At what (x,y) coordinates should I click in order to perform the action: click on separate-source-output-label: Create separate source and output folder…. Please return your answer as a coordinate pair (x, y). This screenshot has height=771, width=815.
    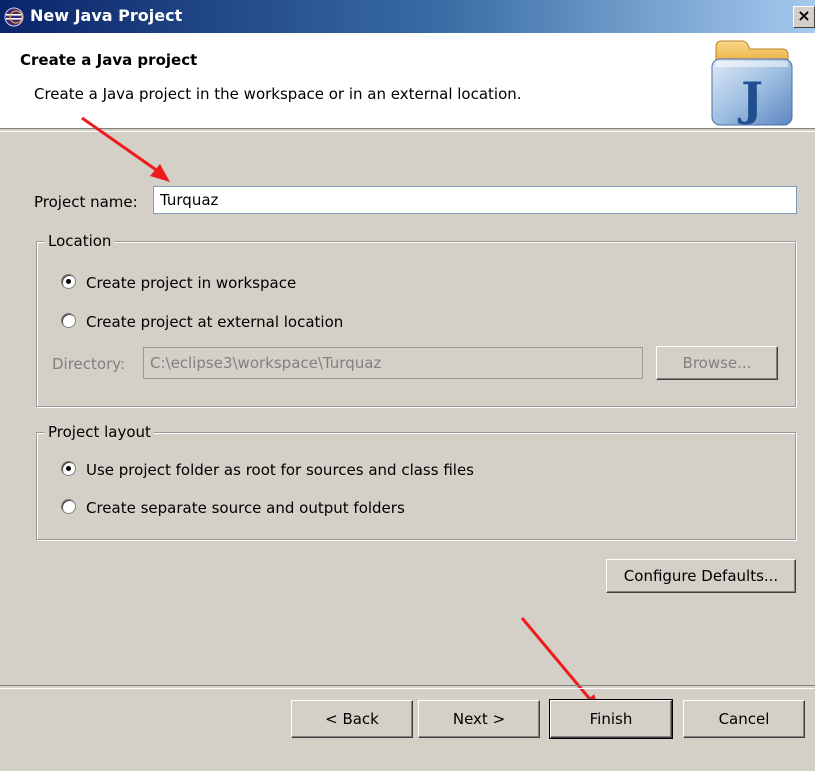
    Looking at the image, I should click on (245, 508).